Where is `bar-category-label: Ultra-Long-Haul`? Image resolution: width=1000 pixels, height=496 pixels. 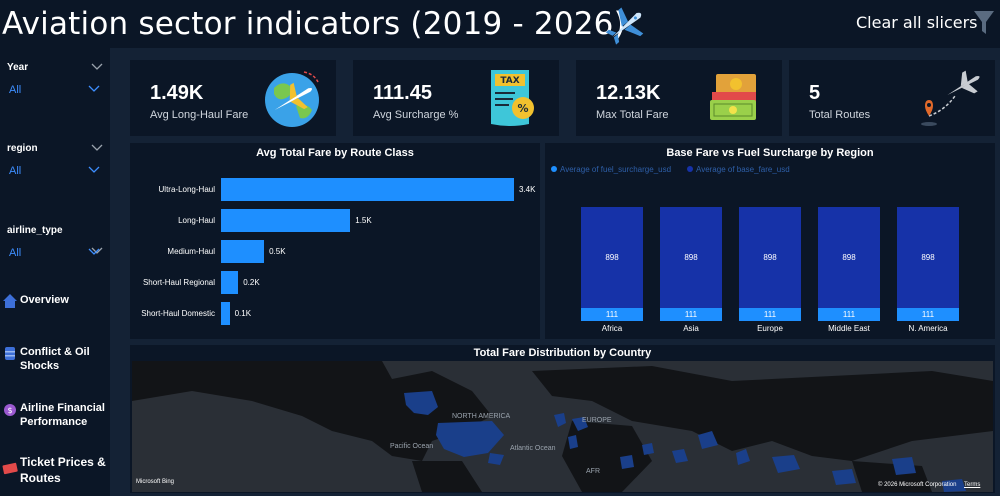
bar-category-label: Ultra-Long-Haul is located at coordinates (186, 189).